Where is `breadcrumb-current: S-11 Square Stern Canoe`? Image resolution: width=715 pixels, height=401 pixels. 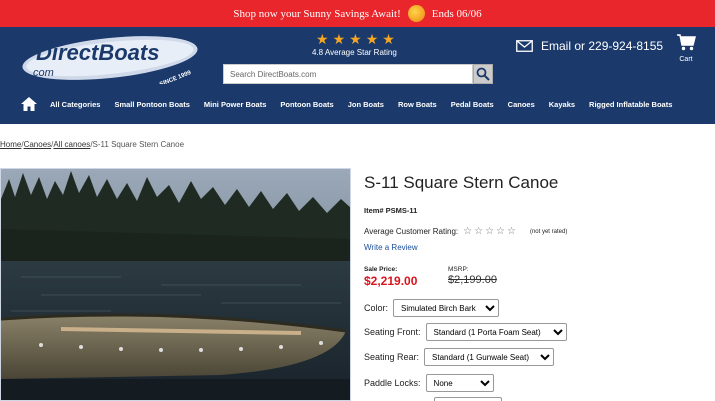
breadcrumb-current: S-11 Square Stern Canoe is located at coordinates (138, 144).